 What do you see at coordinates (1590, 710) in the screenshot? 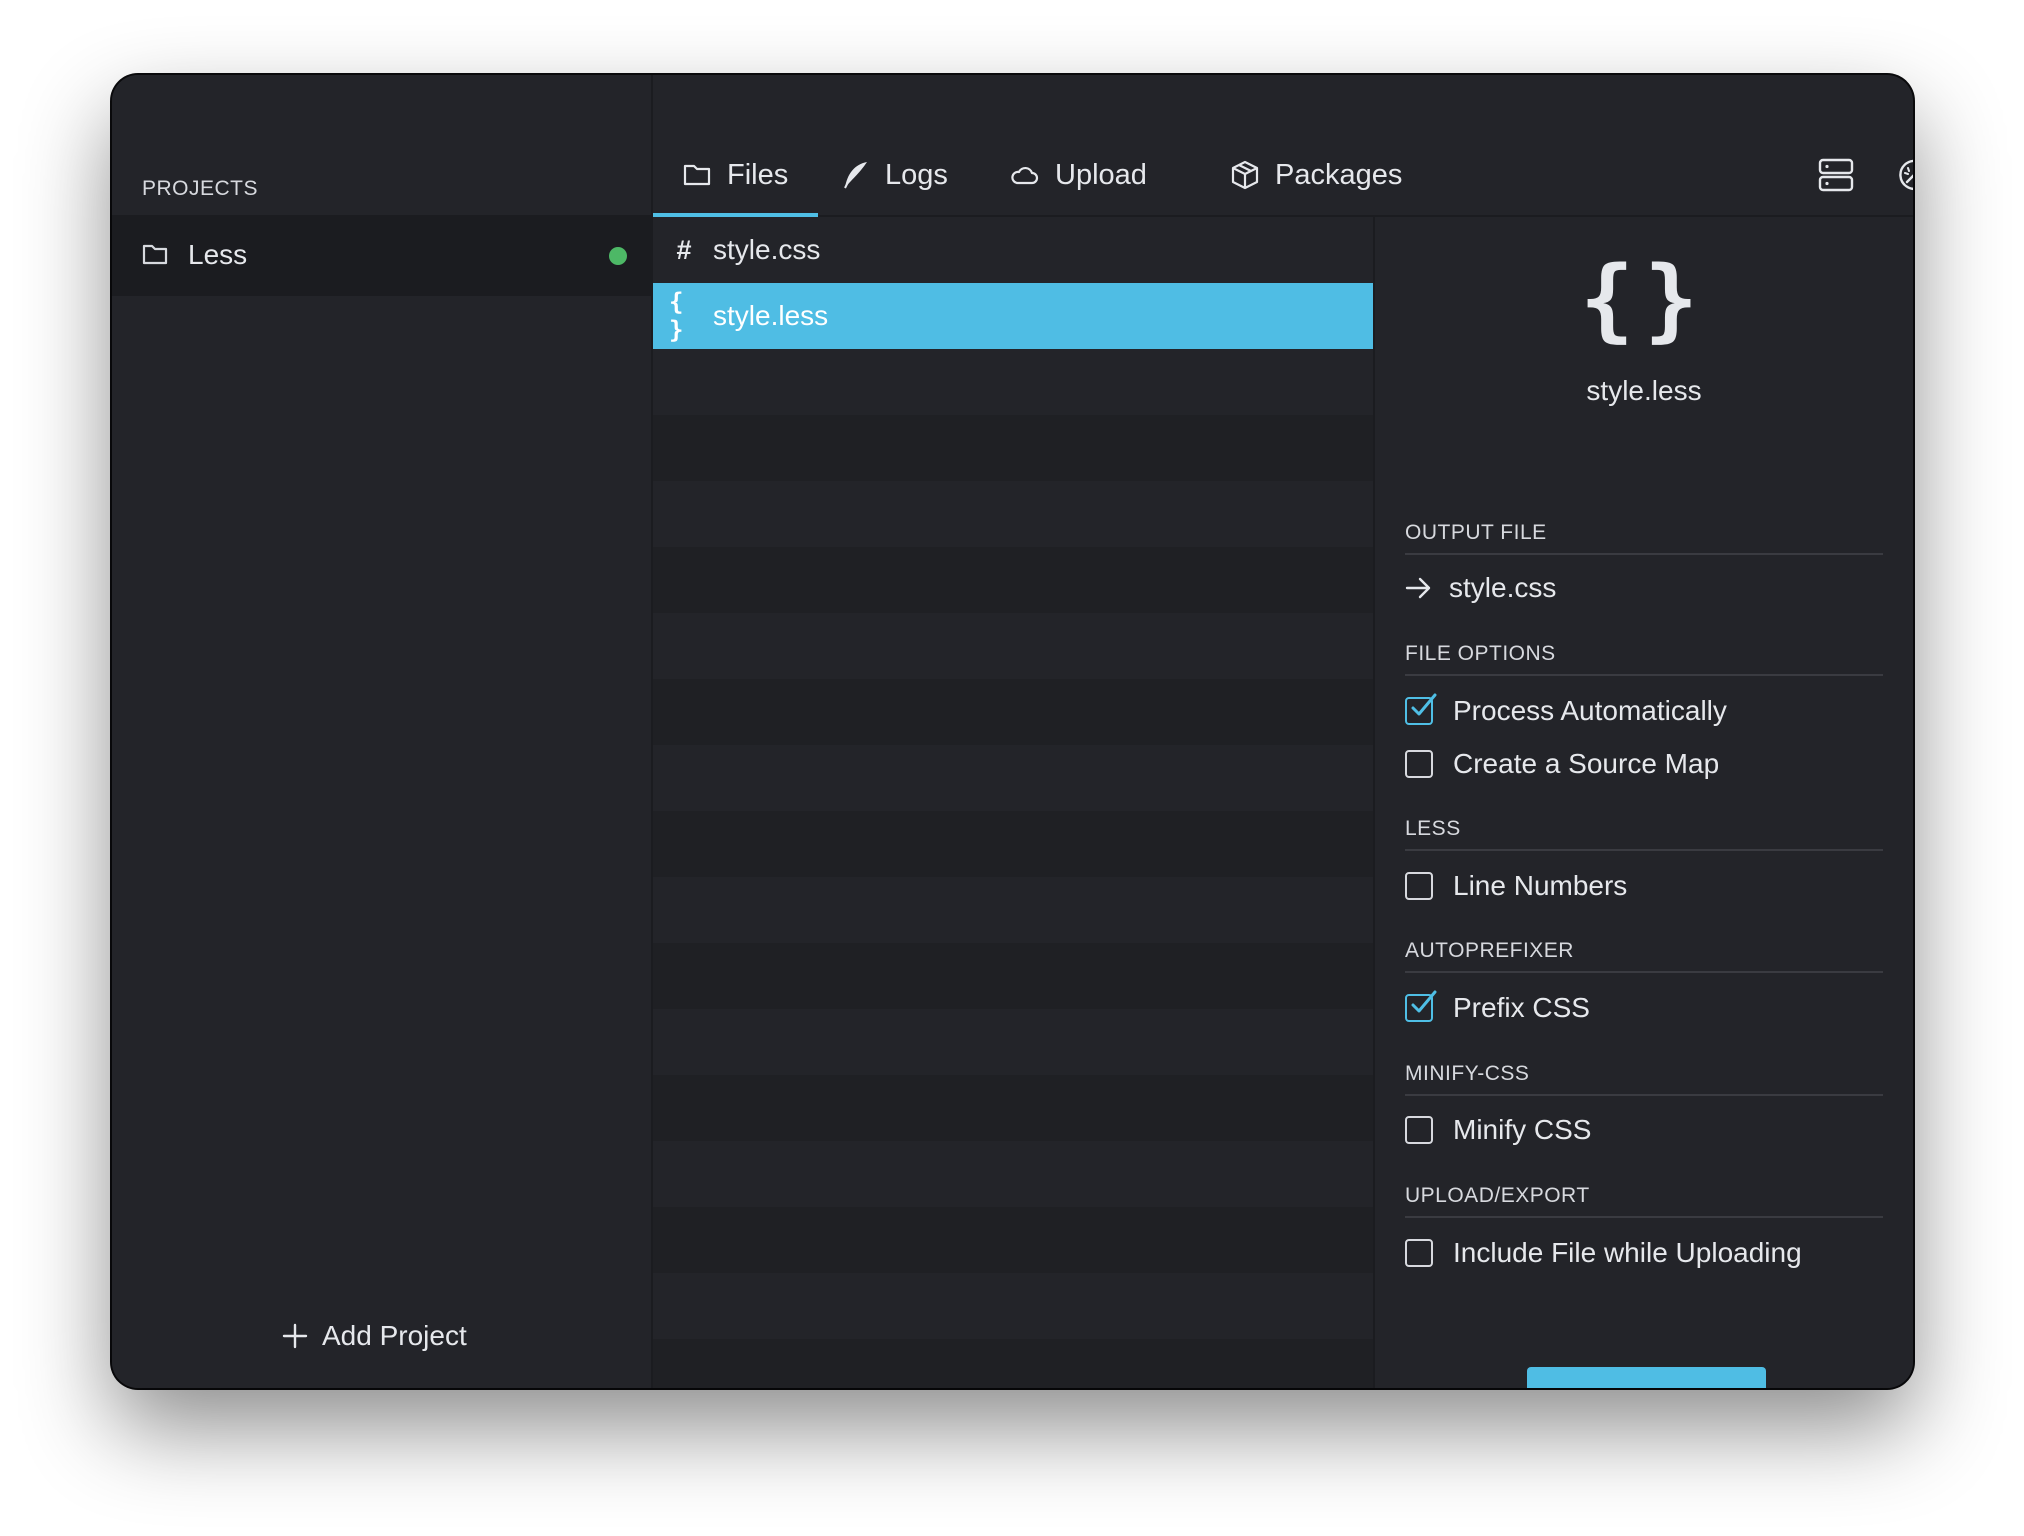
I see `checkbox-label: Process Automatically` at bounding box center [1590, 710].